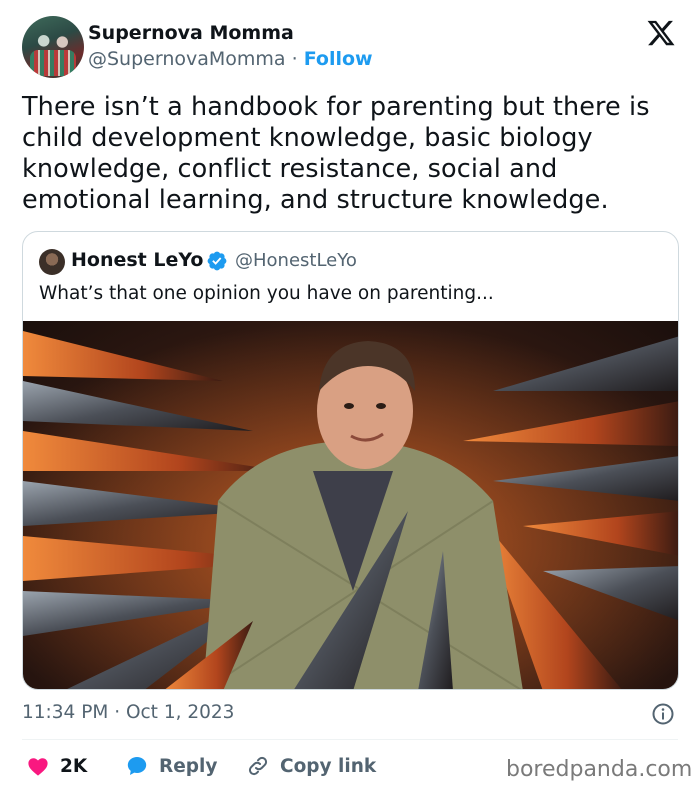 The image size is (700, 792). What do you see at coordinates (38, 767) in the screenshot?
I see `heart-icon` at bounding box center [38, 767].